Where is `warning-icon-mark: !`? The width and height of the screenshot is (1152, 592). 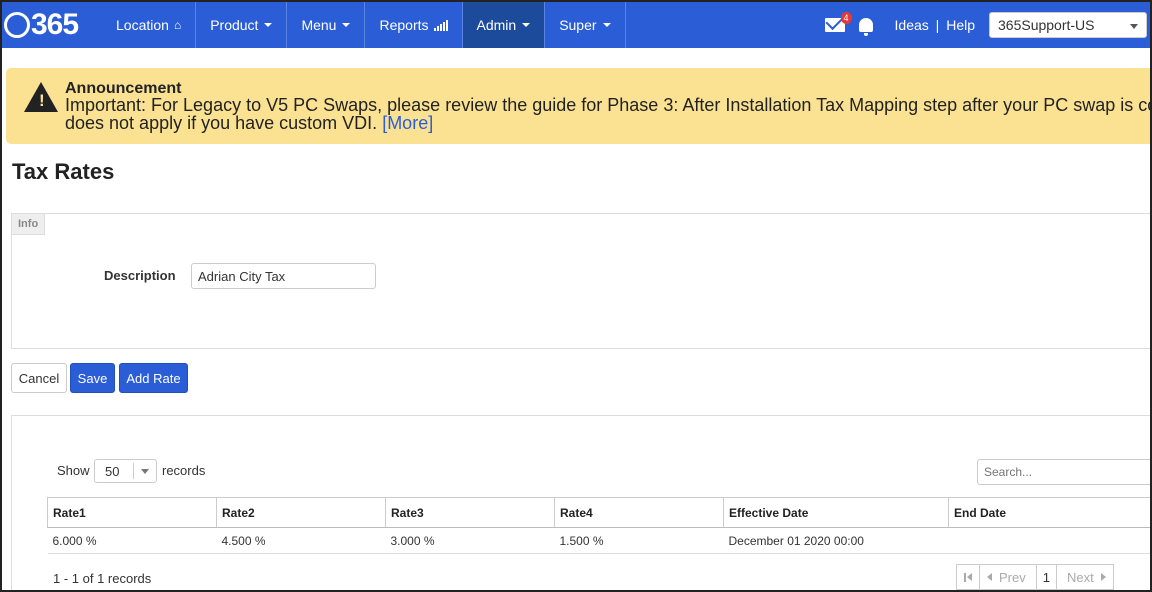
warning-icon-mark: ! is located at coordinates (42, 100).